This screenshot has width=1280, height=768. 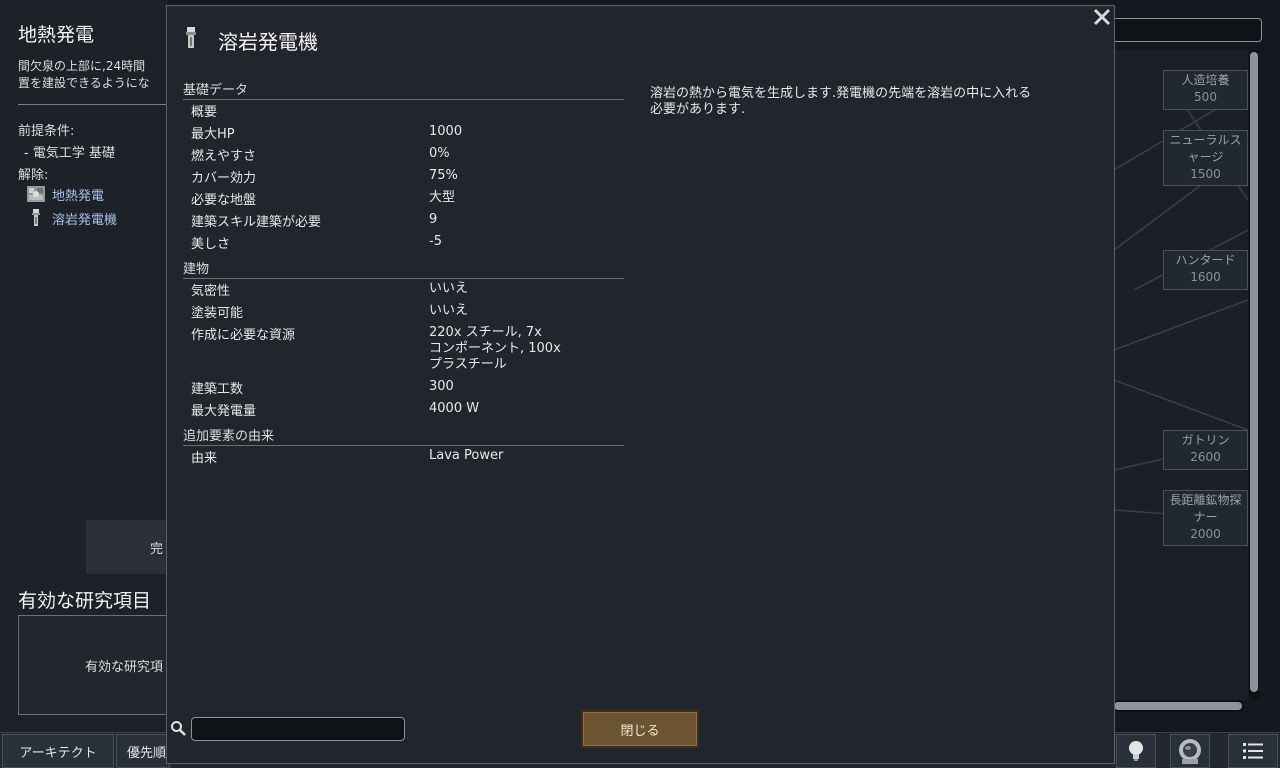 I want to click on tree-node-label: ガトリン, so click(x=1205, y=440).